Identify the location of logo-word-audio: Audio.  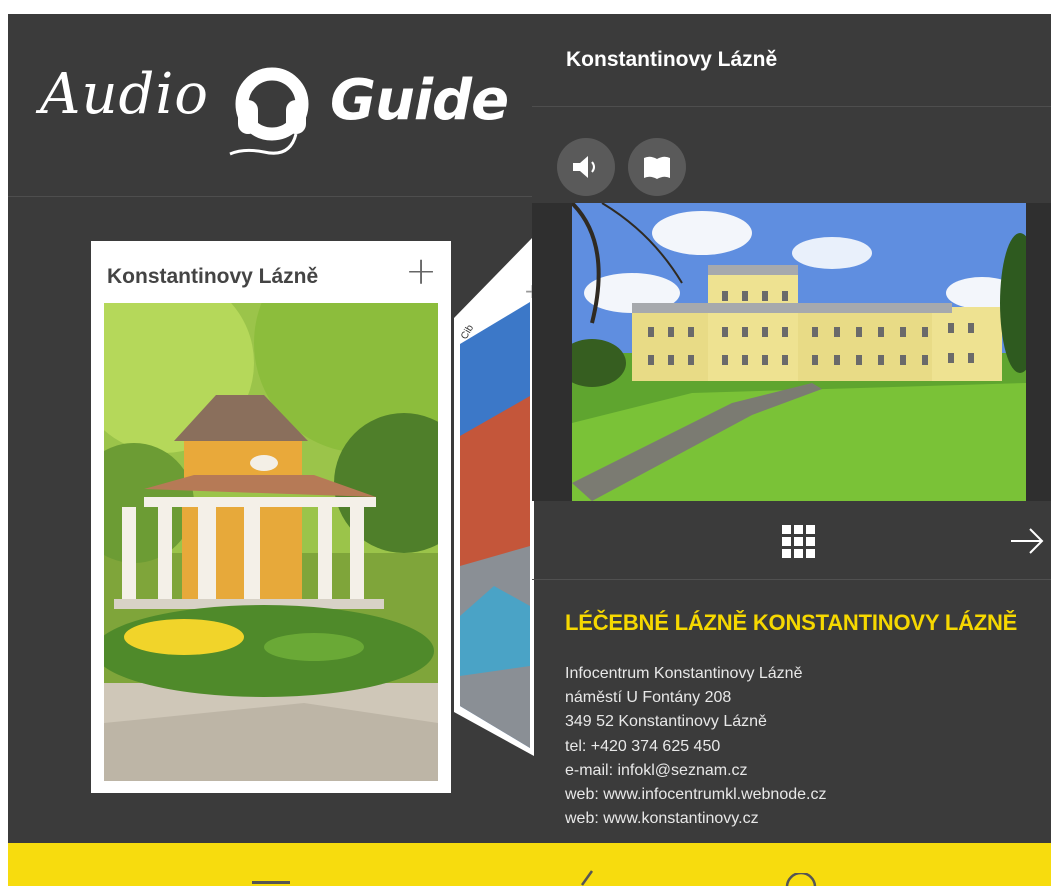
(124, 94).